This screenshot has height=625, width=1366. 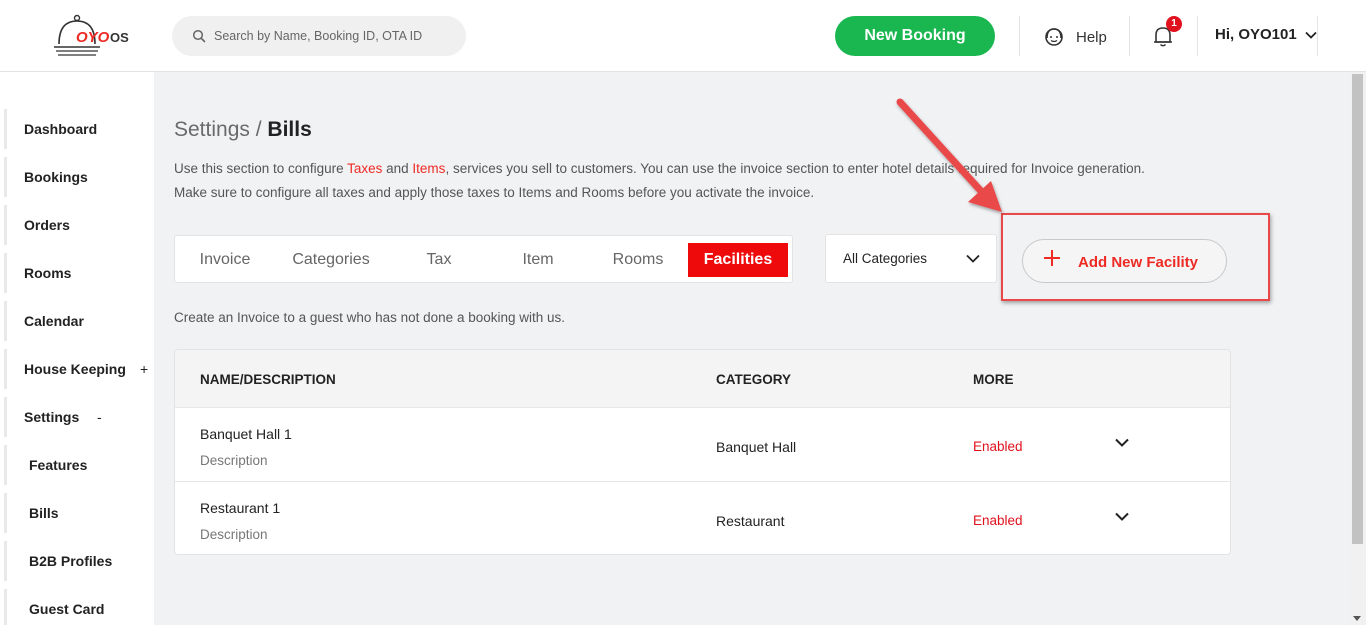 What do you see at coordinates (1357, 309) in the screenshot?
I see `scrollbar-thumb` at bounding box center [1357, 309].